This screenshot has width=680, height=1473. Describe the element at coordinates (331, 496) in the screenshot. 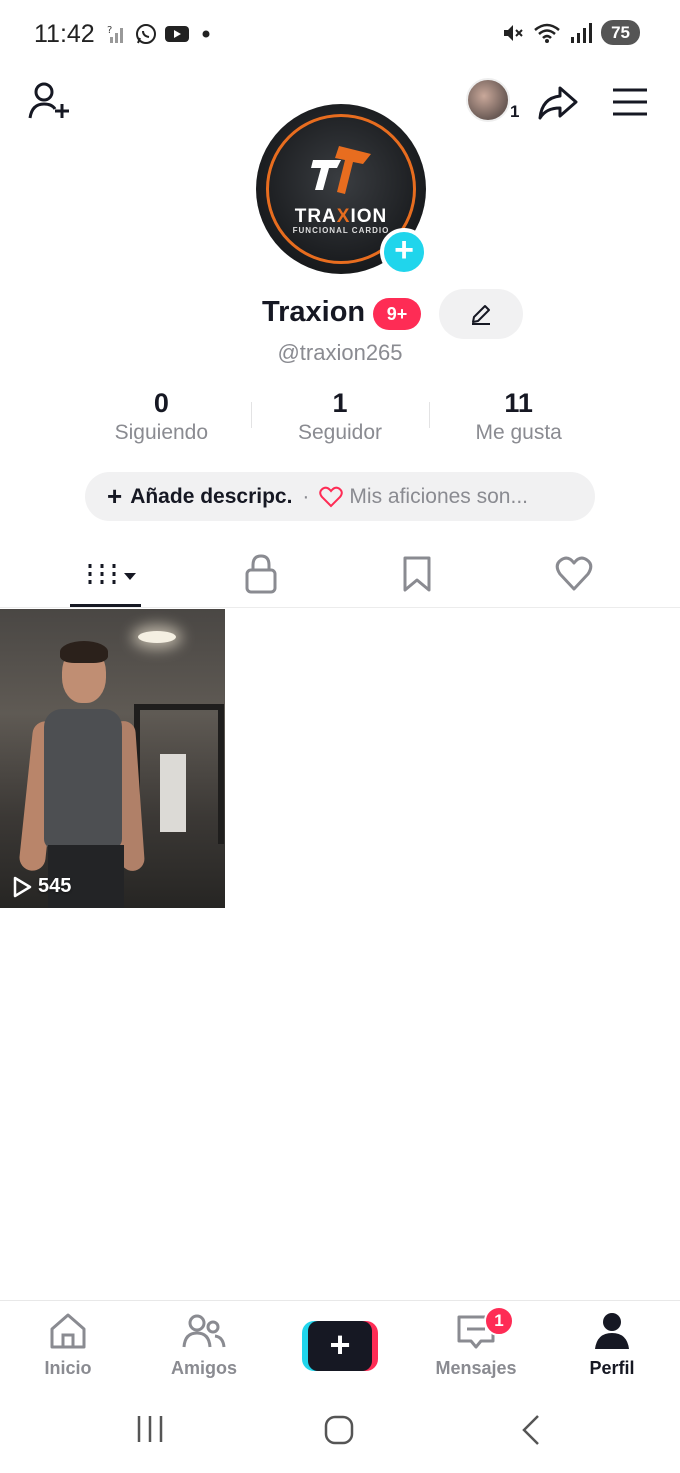

I see `heart-icon` at that location.